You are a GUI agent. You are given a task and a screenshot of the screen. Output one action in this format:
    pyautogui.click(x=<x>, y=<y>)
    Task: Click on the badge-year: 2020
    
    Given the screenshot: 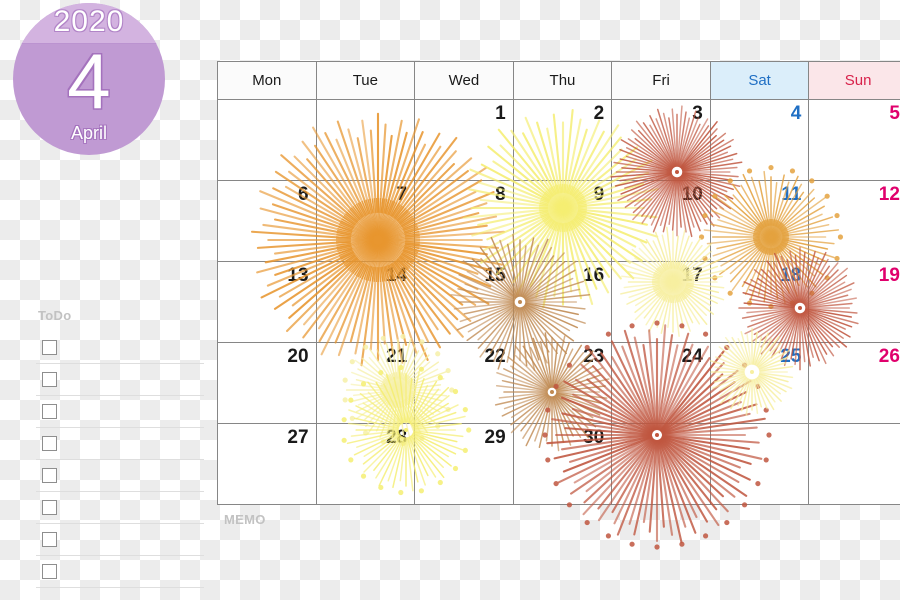 What is the action you would take?
    pyautogui.click(x=89, y=21)
    